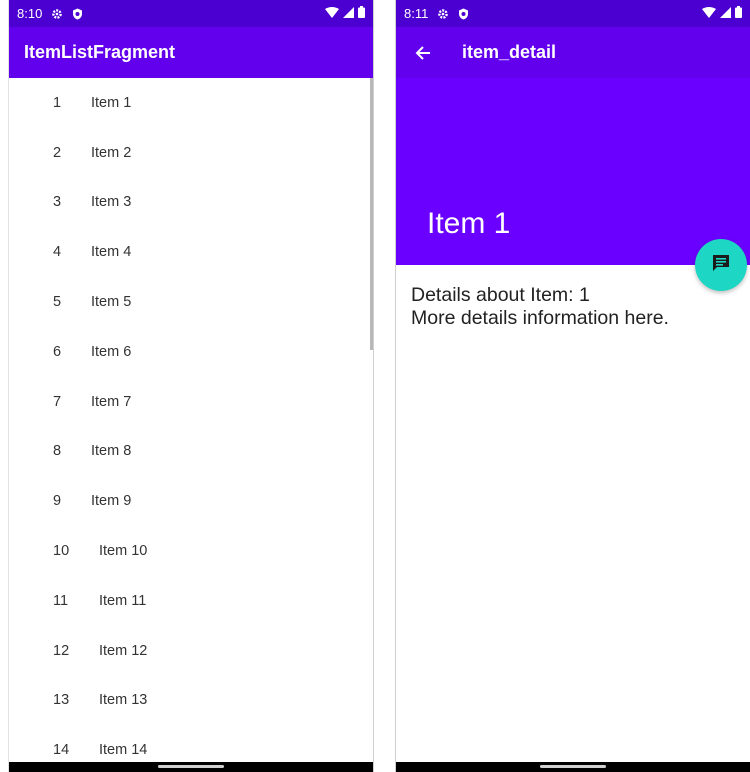  What do you see at coordinates (573, 13) in the screenshot?
I see `status-bar: 8:11` at bounding box center [573, 13].